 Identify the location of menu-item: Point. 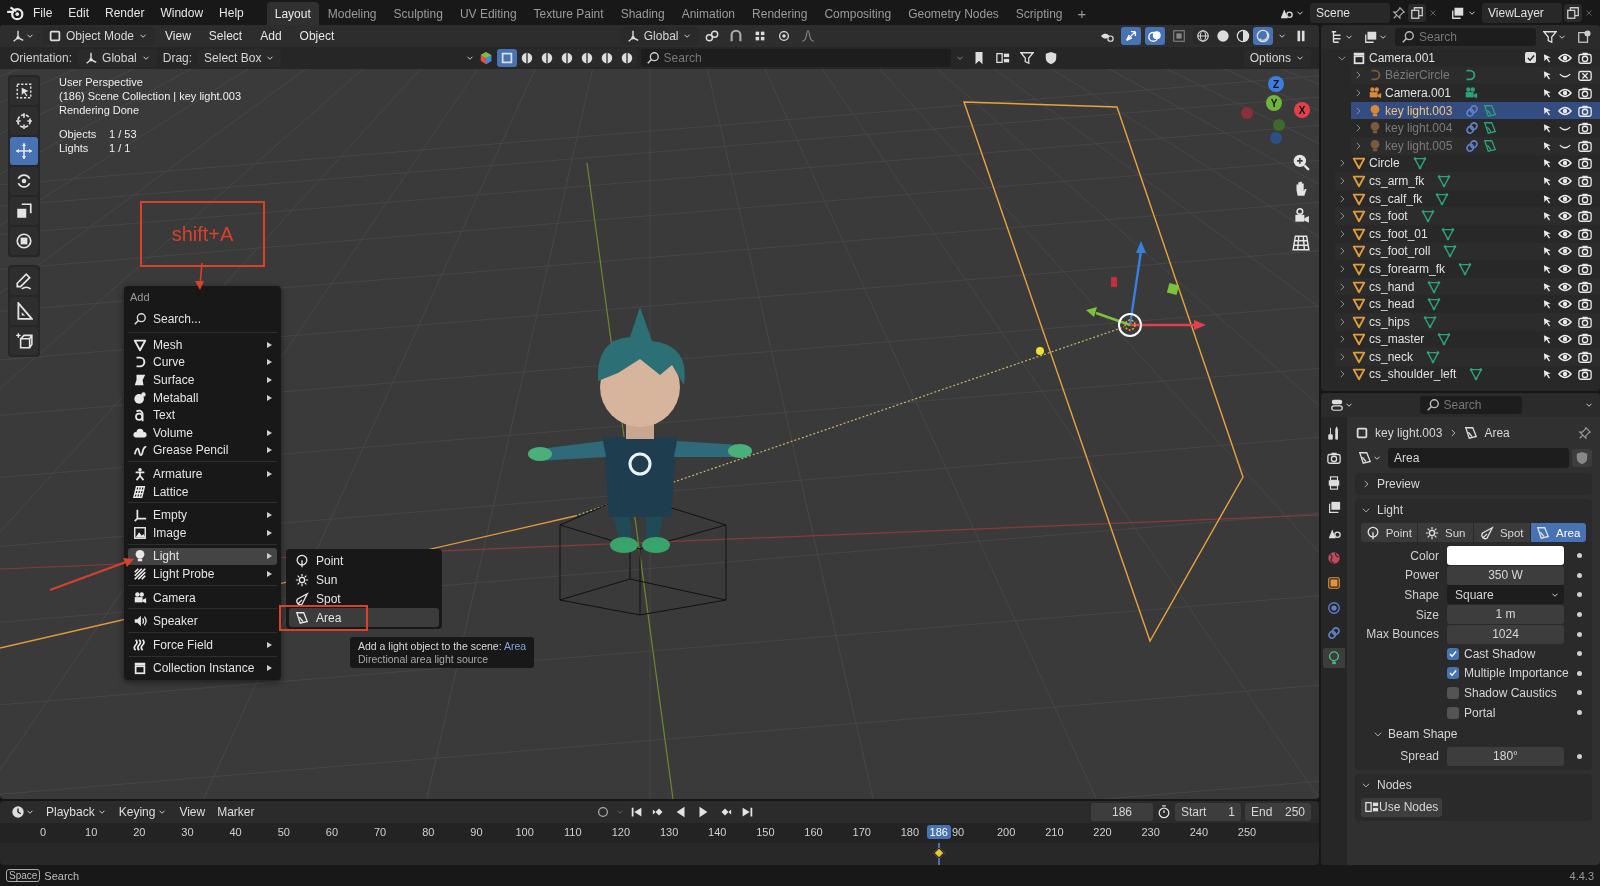
(364, 560).